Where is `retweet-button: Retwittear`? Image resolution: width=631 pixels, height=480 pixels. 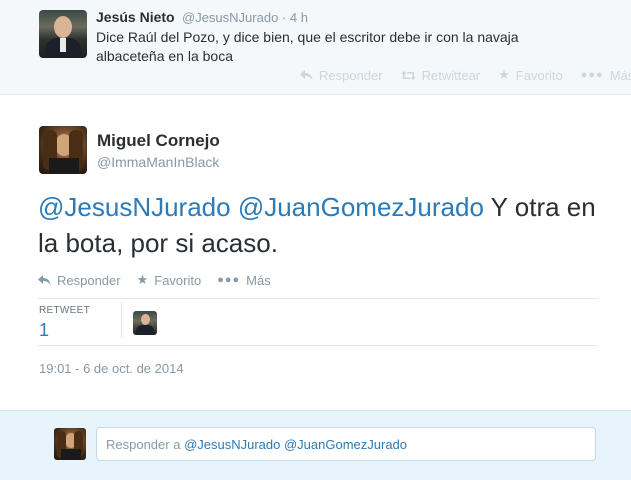
retweet-button: Retwittear is located at coordinates (440, 75).